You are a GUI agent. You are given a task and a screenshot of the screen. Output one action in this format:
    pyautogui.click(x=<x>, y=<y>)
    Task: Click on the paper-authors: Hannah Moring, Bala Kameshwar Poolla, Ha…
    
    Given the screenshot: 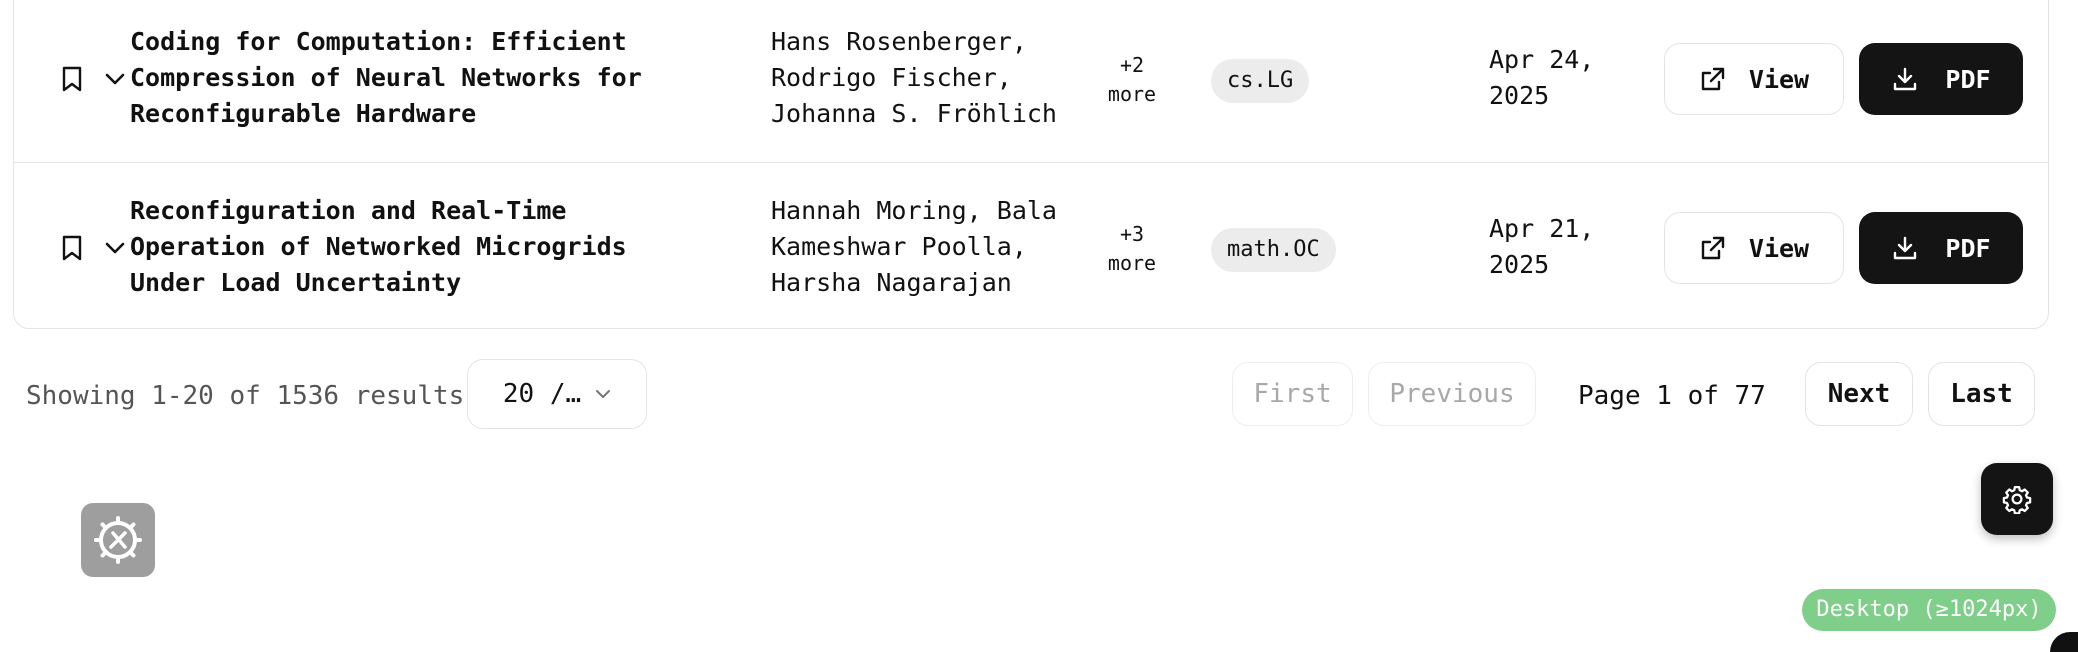 What is the action you would take?
    pyautogui.click(x=926, y=247)
    